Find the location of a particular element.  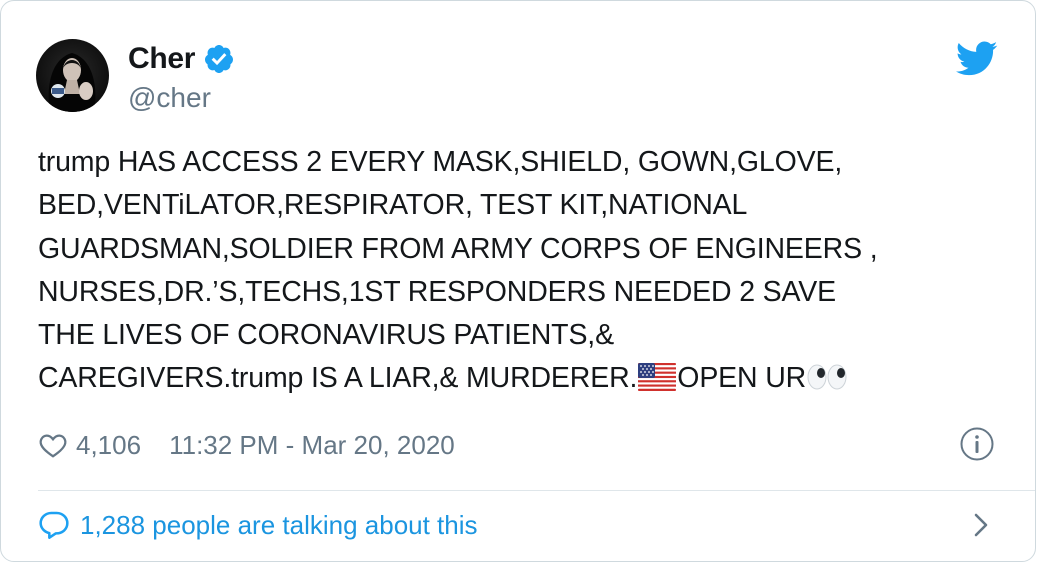

tweet-timestamp: 11:32 PM - Mar 20, 2020 is located at coordinates (312, 445).